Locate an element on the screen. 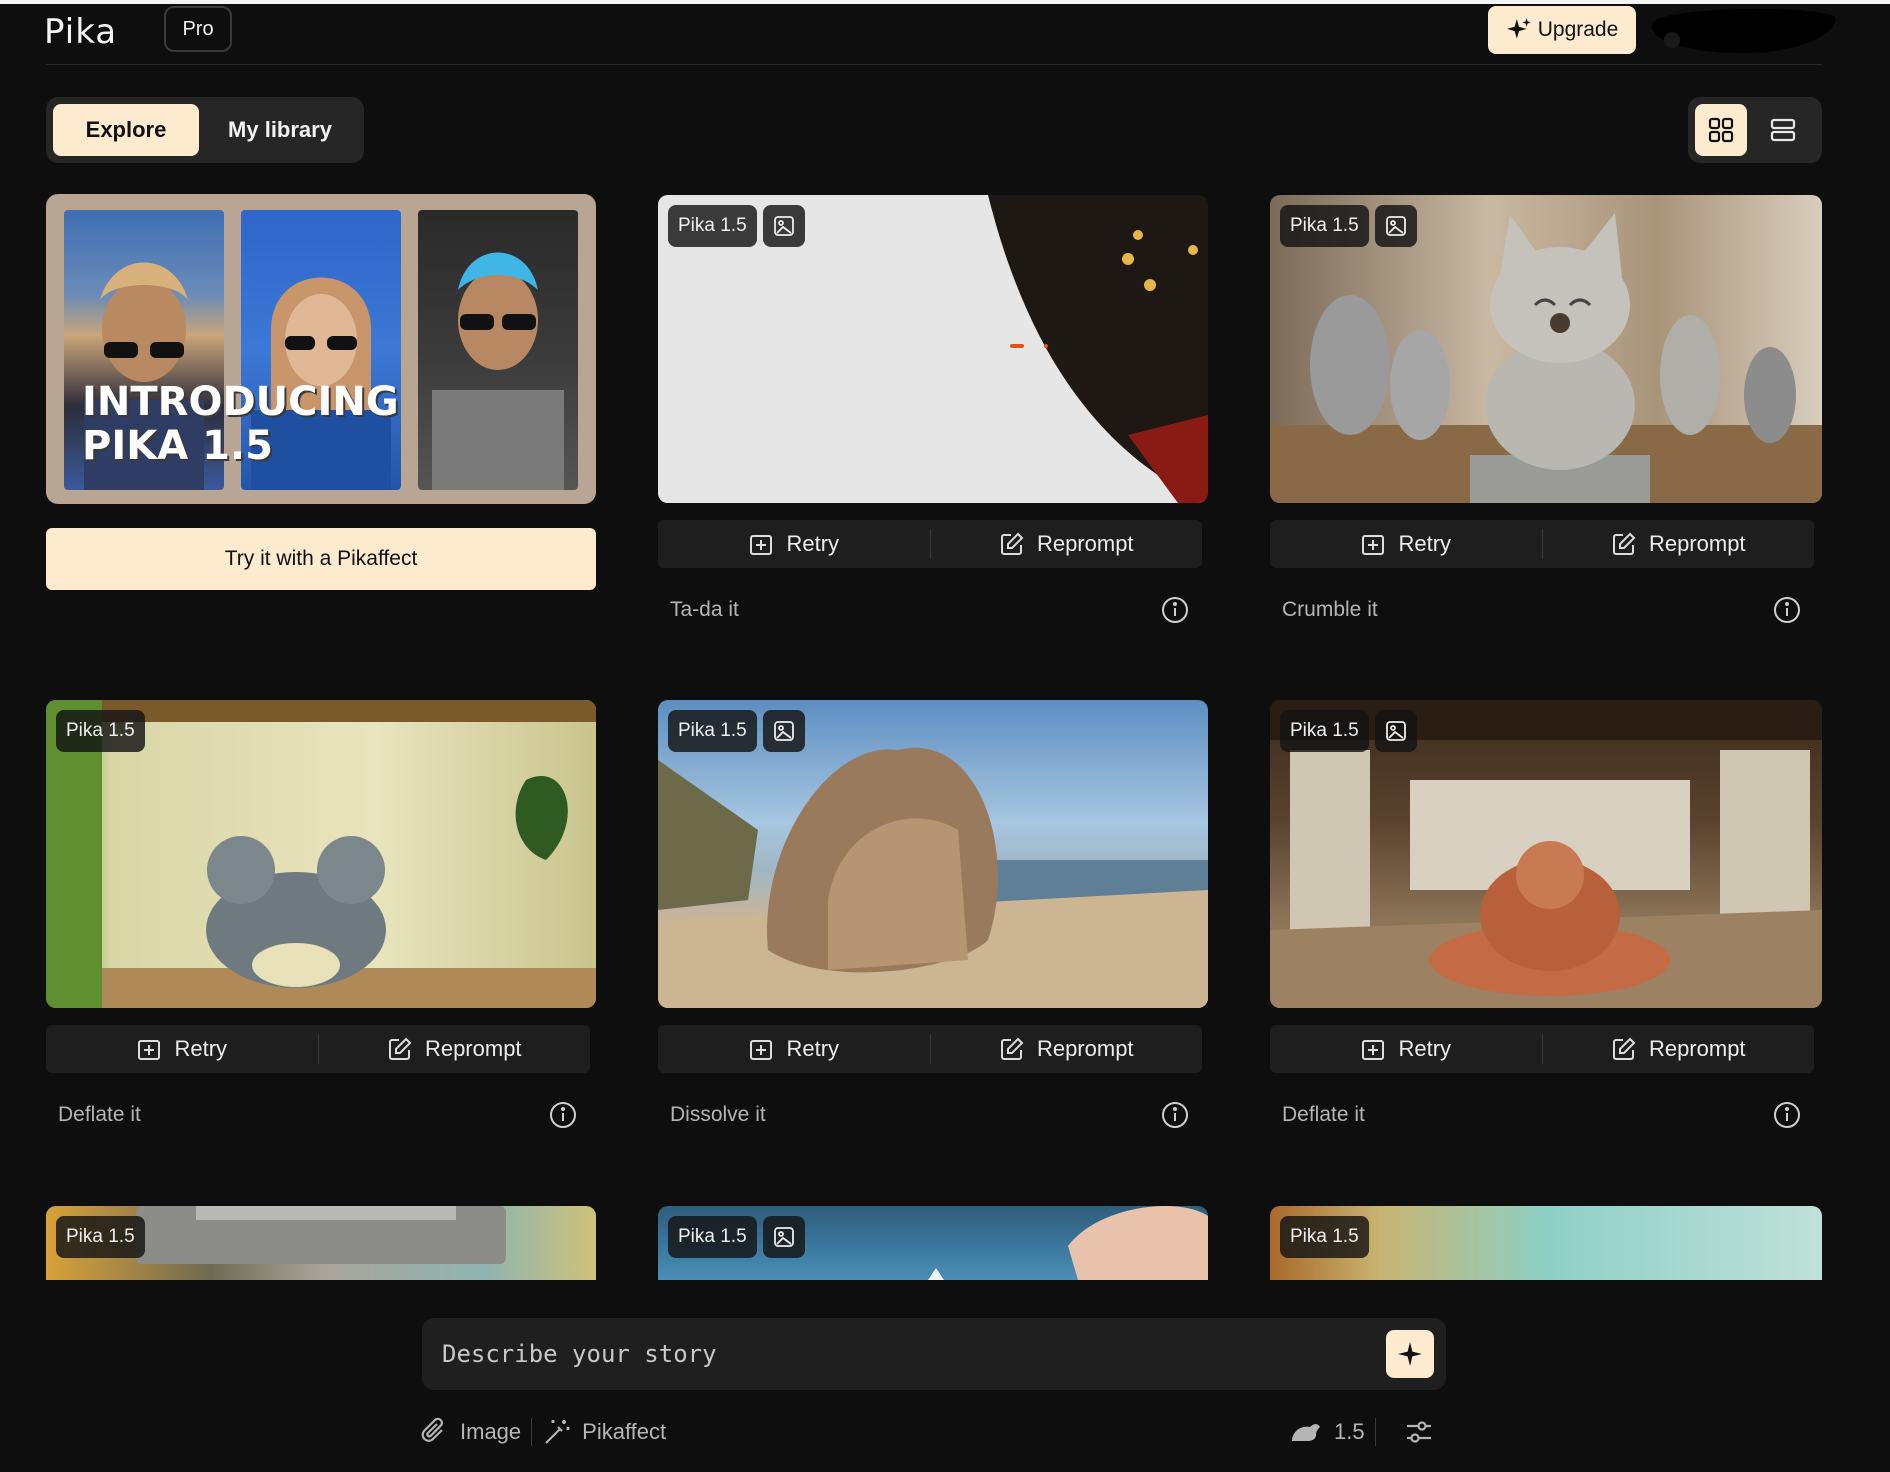  model-version-selector: 1.5 is located at coordinates (1326, 1432).